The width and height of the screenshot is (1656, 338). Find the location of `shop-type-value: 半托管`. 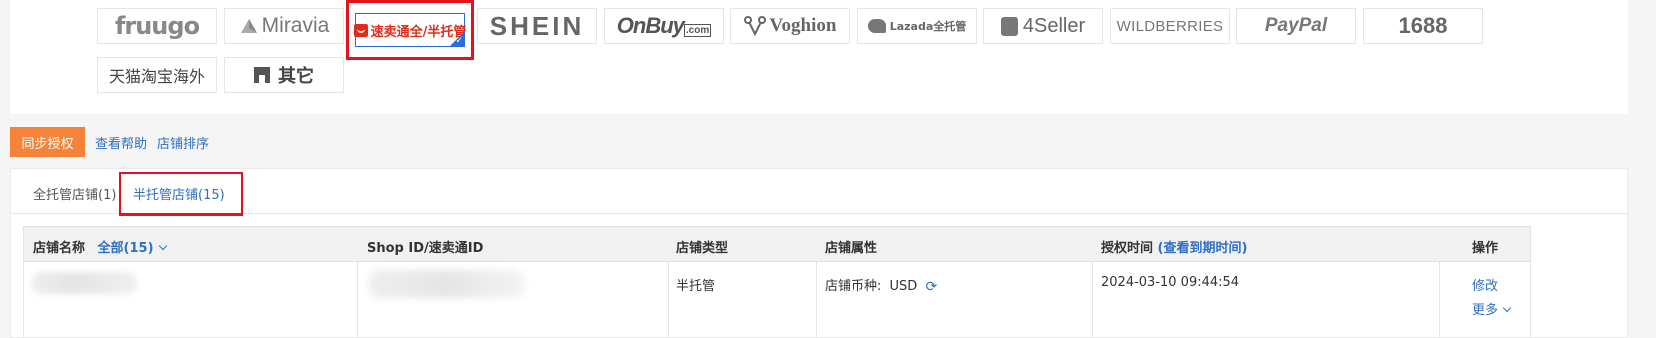

shop-type-value: 半托管 is located at coordinates (696, 286).